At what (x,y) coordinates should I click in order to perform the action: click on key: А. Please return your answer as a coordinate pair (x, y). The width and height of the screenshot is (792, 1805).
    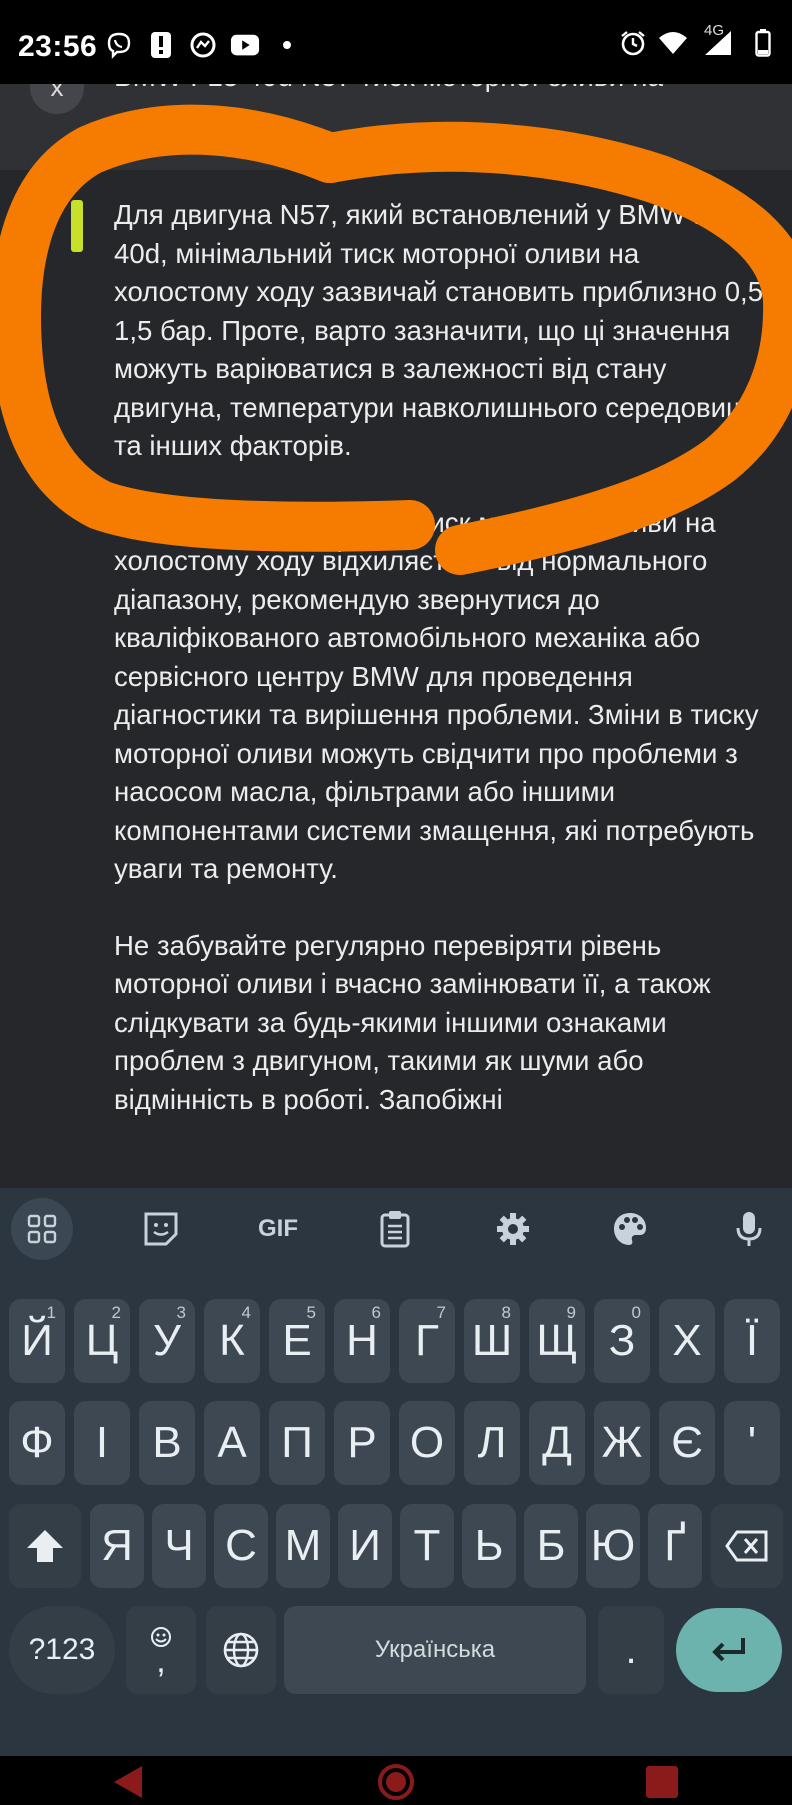
    Looking at the image, I should click on (232, 1443).